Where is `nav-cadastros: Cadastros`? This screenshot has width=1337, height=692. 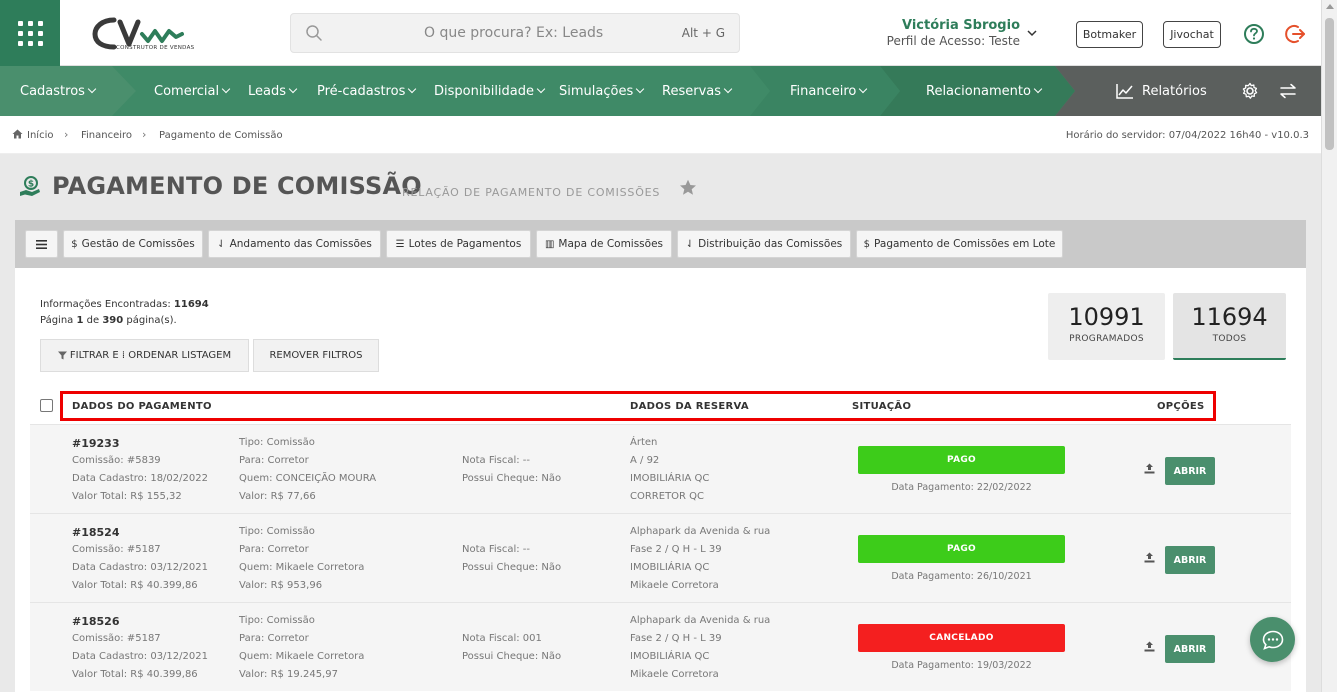
nav-cadastros: Cadastros is located at coordinates (58, 91).